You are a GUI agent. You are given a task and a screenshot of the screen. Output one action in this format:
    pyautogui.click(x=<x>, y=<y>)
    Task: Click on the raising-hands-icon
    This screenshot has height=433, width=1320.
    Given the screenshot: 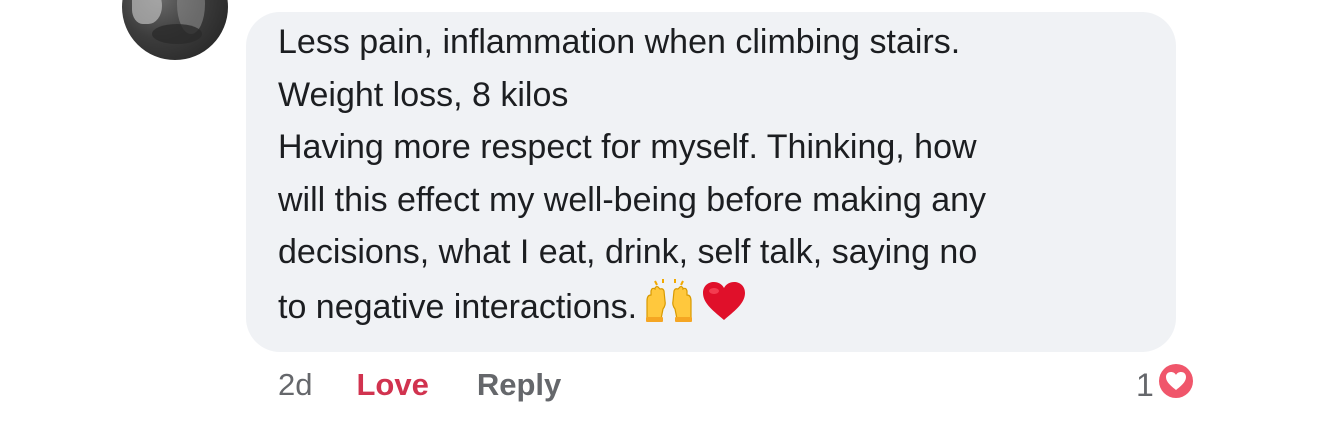 What is the action you would take?
    pyautogui.click(x=669, y=308)
    